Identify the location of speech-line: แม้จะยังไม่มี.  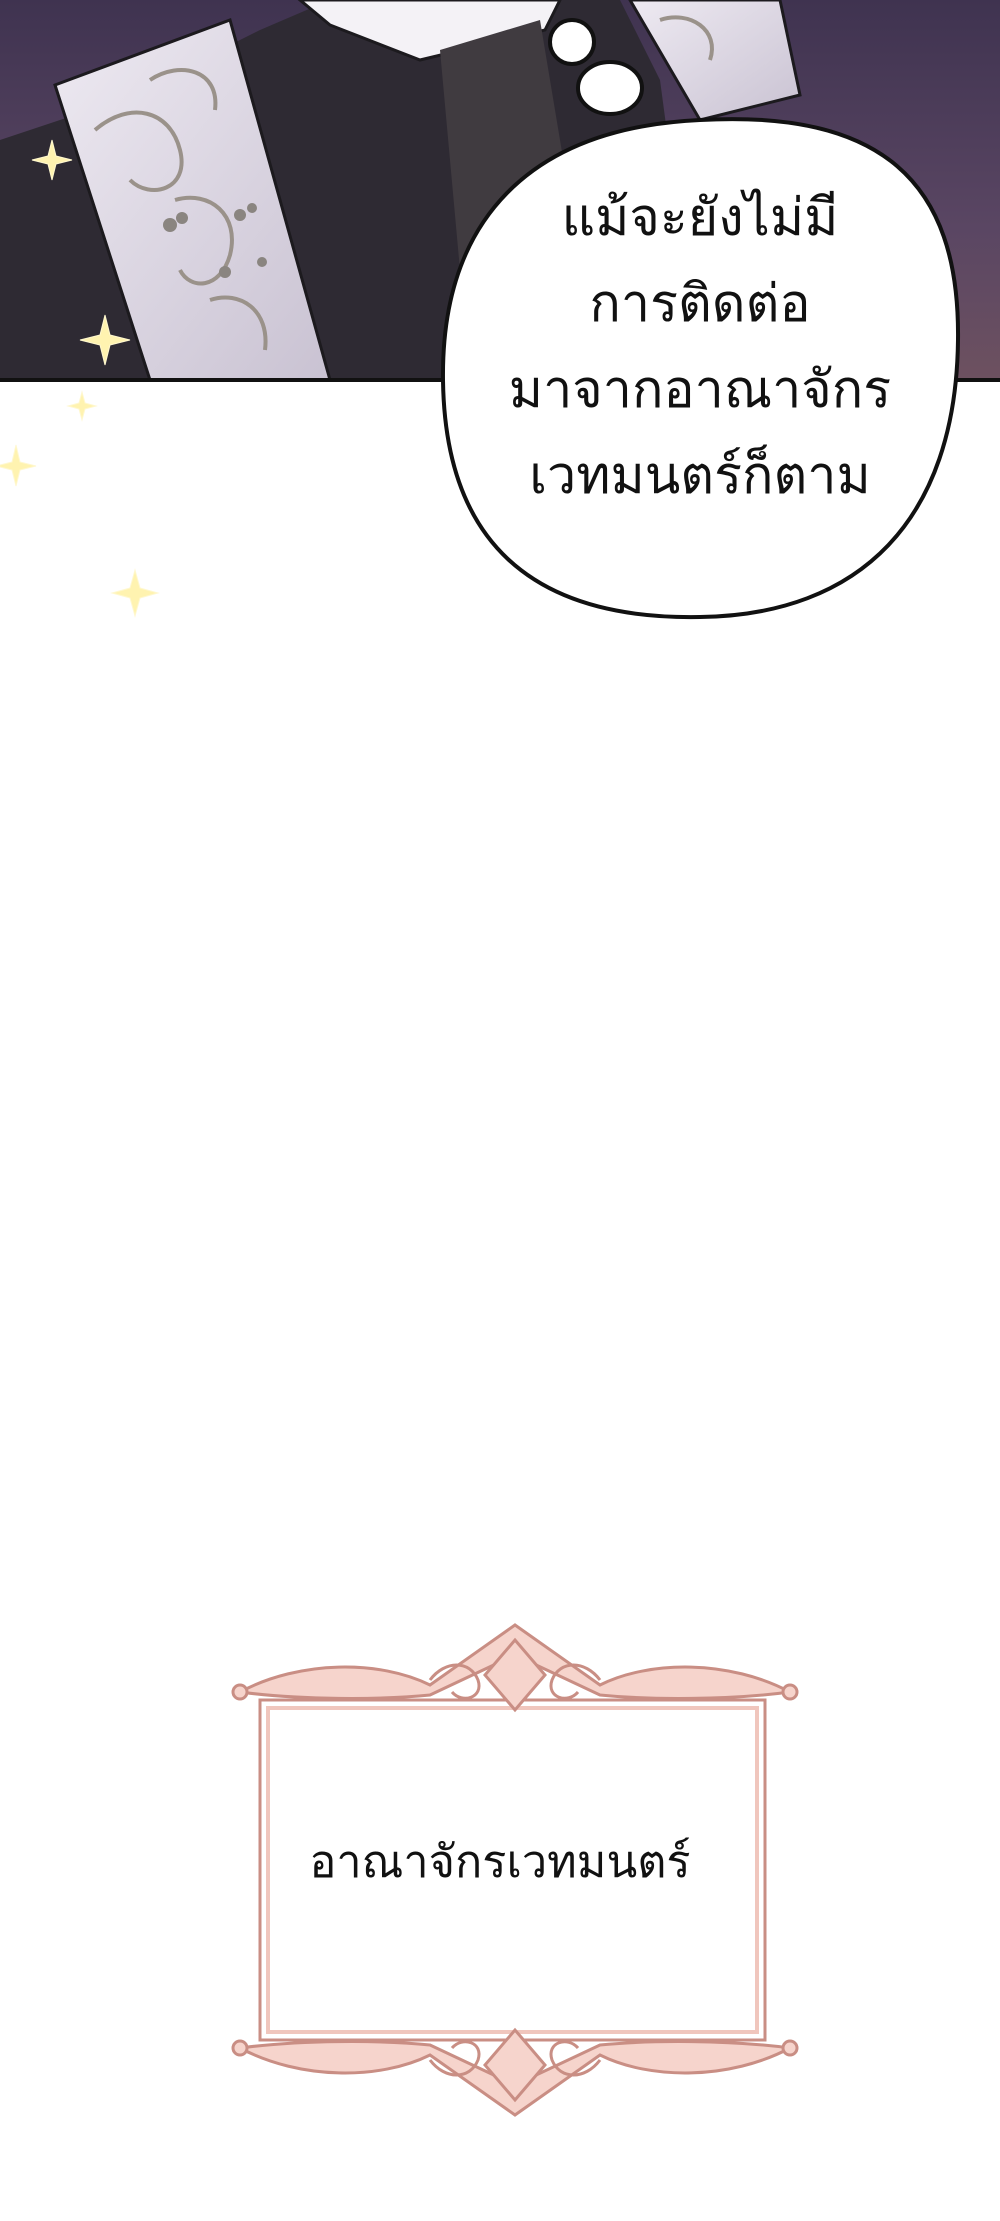
(700, 218).